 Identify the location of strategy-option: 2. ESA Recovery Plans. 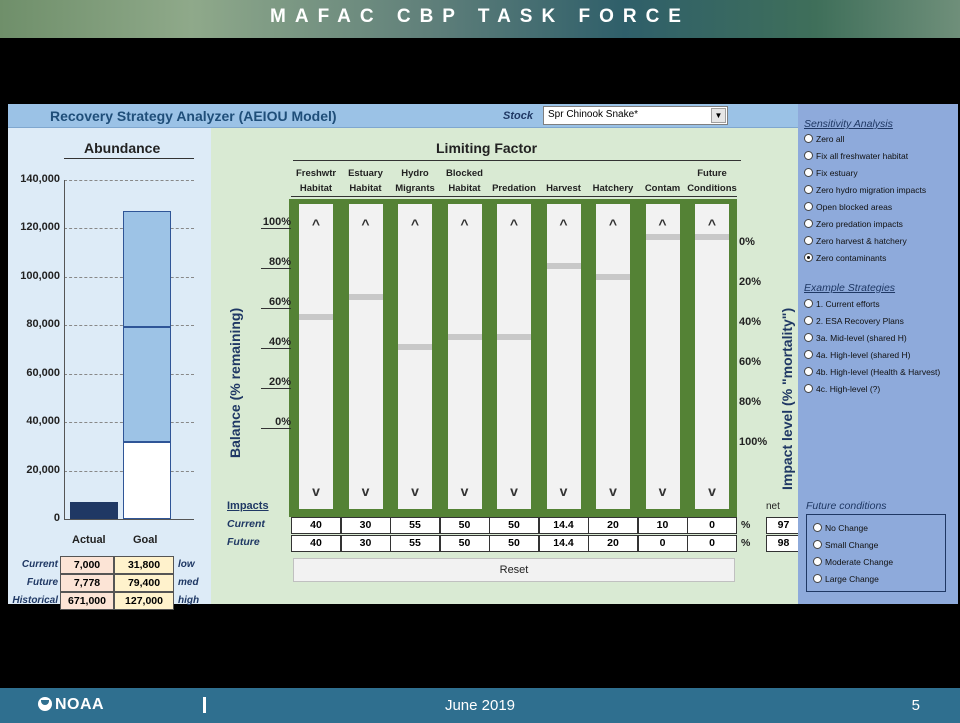
(854, 322).